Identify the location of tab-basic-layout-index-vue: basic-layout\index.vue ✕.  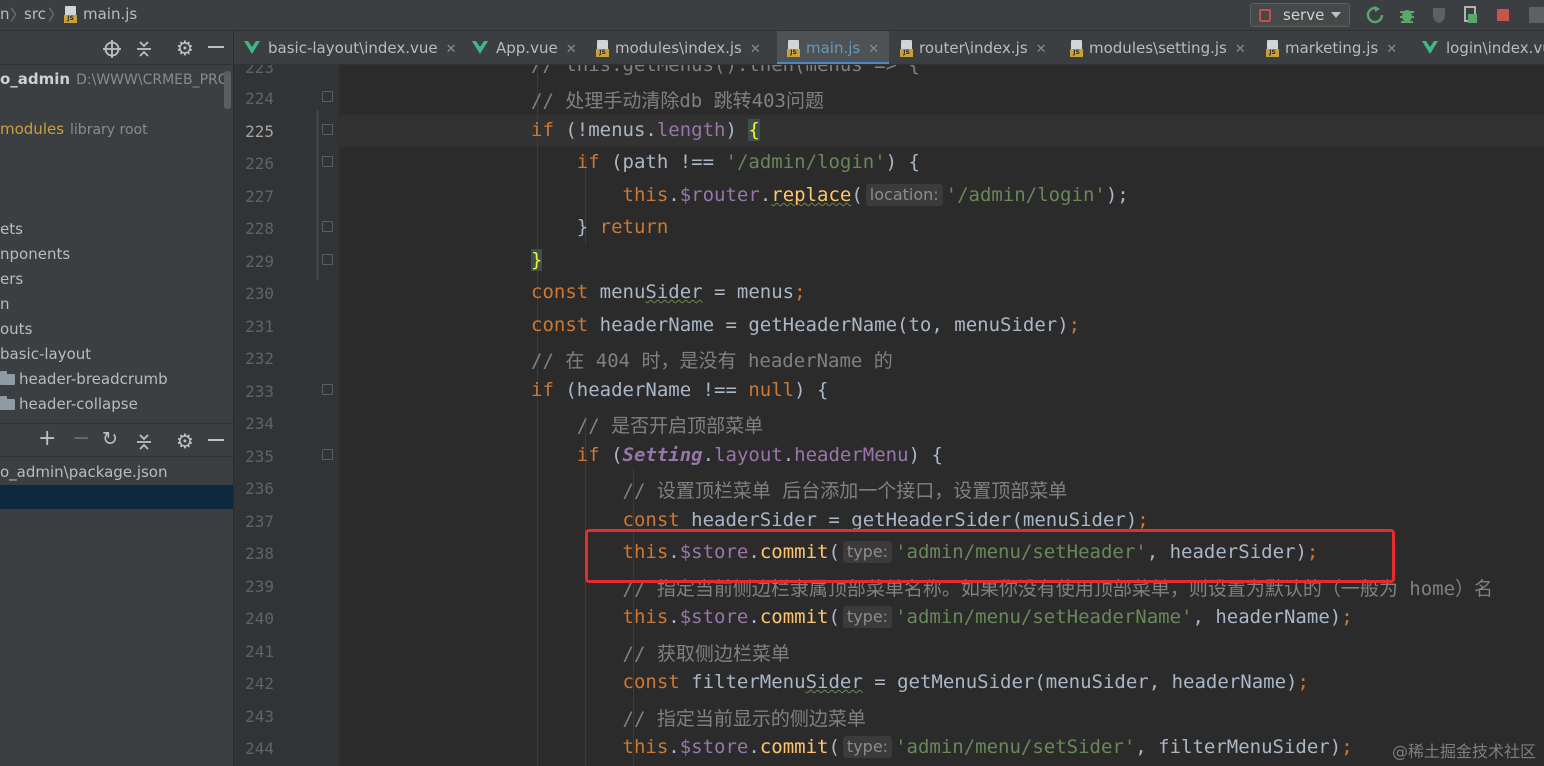
(348, 47).